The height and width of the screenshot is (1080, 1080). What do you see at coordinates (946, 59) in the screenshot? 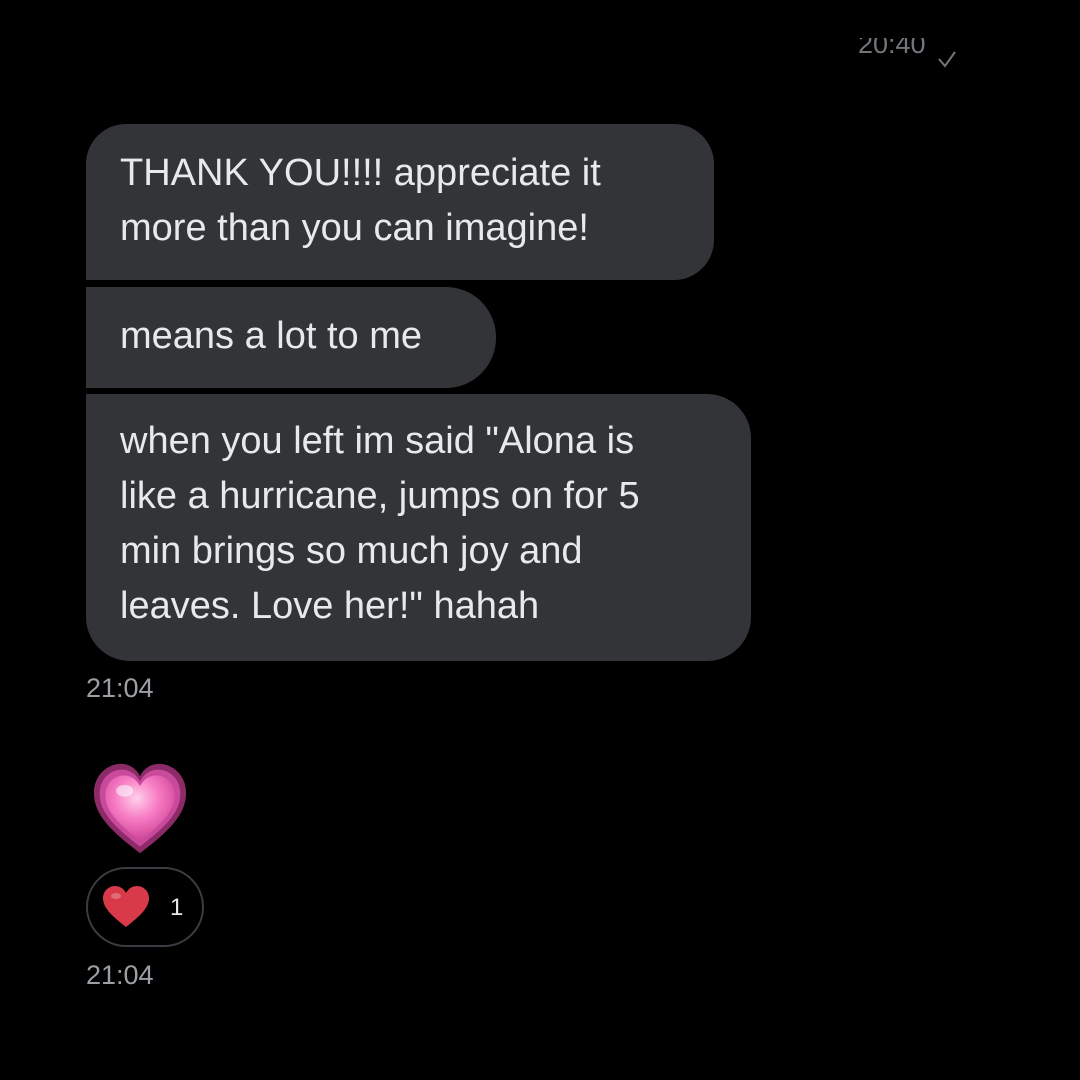
I see `check-icon` at bounding box center [946, 59].